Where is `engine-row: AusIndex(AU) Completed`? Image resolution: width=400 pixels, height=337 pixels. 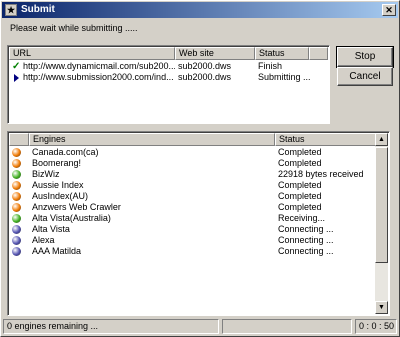
engine-row: AusIndex(AU) Completed is located at coordinates (192, 196).